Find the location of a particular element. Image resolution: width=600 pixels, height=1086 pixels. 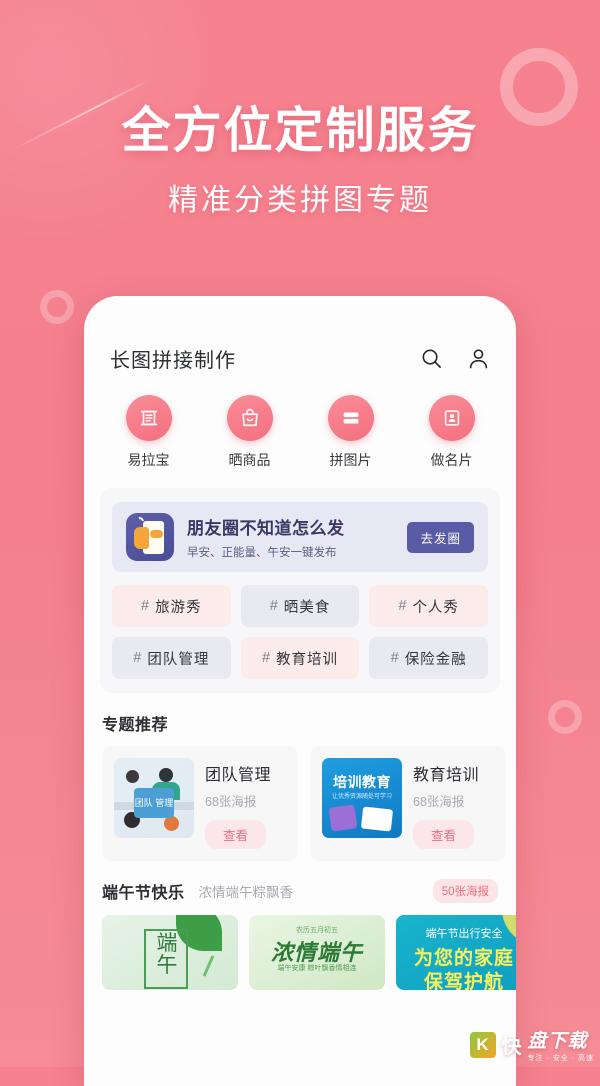

tag-gerenxiu: # 个人秀 is located at coordinates (428, 606).